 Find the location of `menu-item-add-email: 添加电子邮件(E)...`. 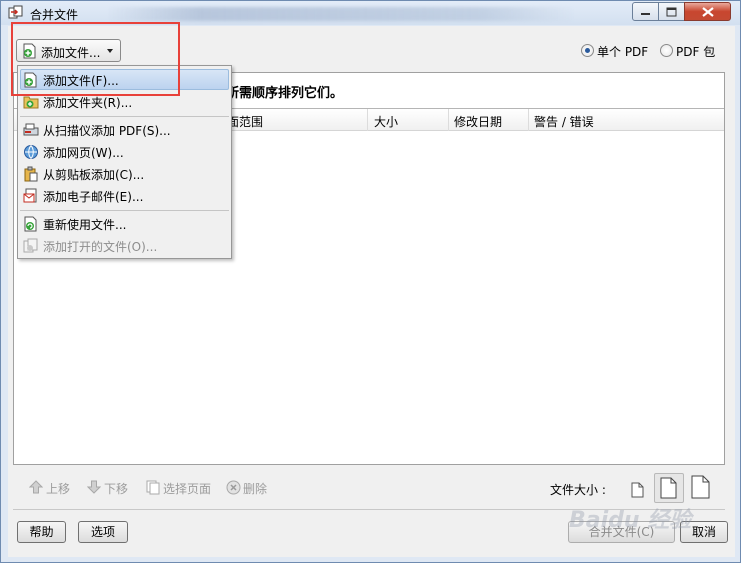

menu-item-add-email: 添加电子邮件(E)... is located at coordinates (124, 195).